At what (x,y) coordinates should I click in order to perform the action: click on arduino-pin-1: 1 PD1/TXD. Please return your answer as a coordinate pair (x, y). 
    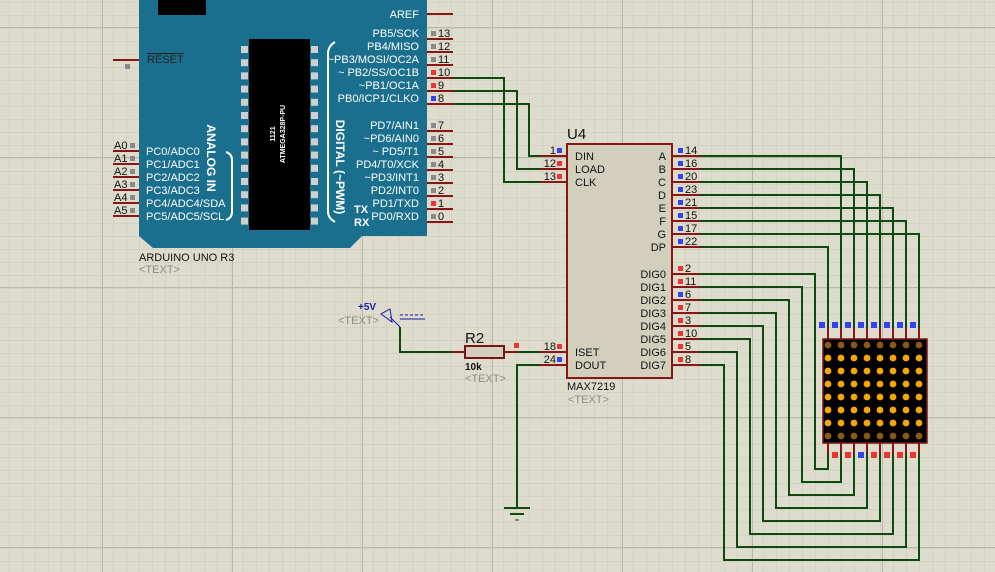
    Looking at the image, I should click on (413, 204).